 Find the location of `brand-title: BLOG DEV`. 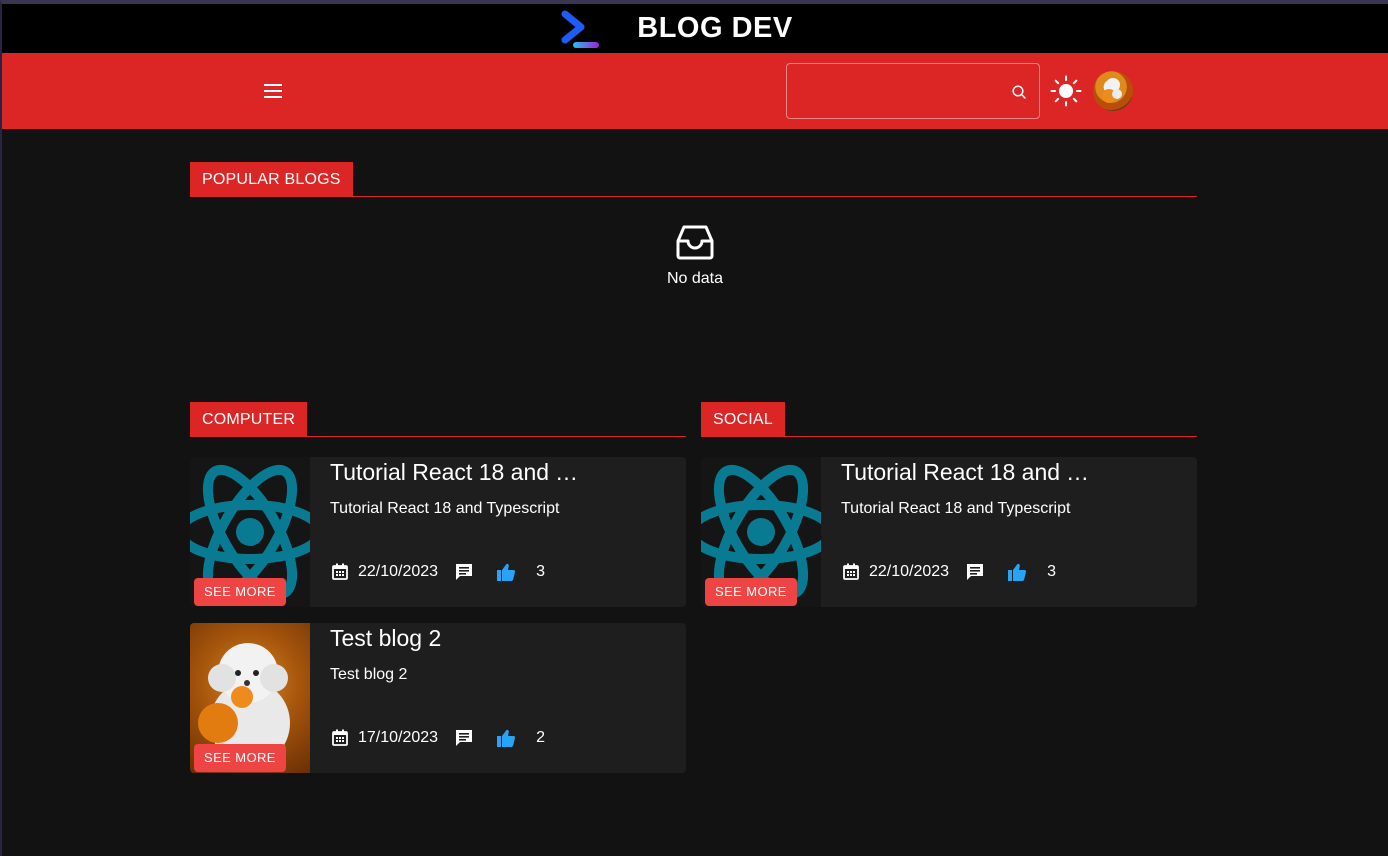

brand-title: BLOG DEV is located at coordinates (714, 28).